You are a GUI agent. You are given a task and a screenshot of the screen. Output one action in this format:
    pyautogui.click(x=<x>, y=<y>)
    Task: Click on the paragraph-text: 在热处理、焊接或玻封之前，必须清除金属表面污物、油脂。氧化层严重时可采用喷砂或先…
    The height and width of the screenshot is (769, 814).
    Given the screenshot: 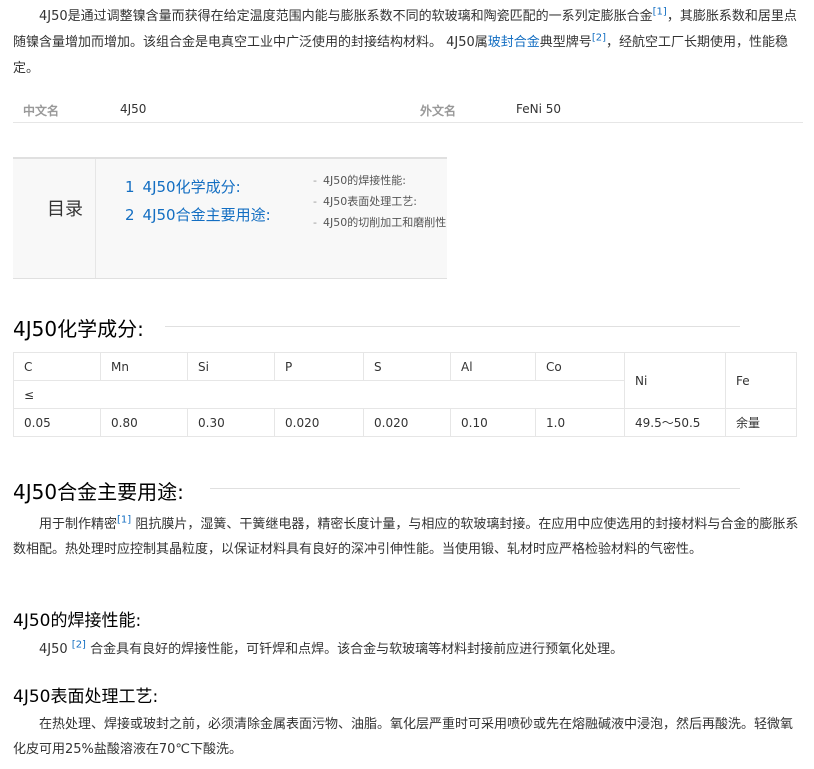 What is the action you would take?
    pyautogui.click(x=403, y=737)
    